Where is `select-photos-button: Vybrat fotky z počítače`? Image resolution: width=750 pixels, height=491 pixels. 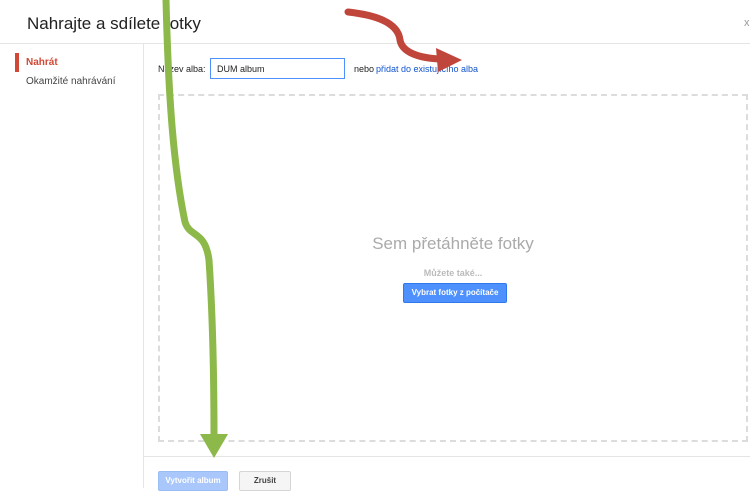
select-photos-button: Vybrat fotky z počítače is located at coordinates (455, 293).